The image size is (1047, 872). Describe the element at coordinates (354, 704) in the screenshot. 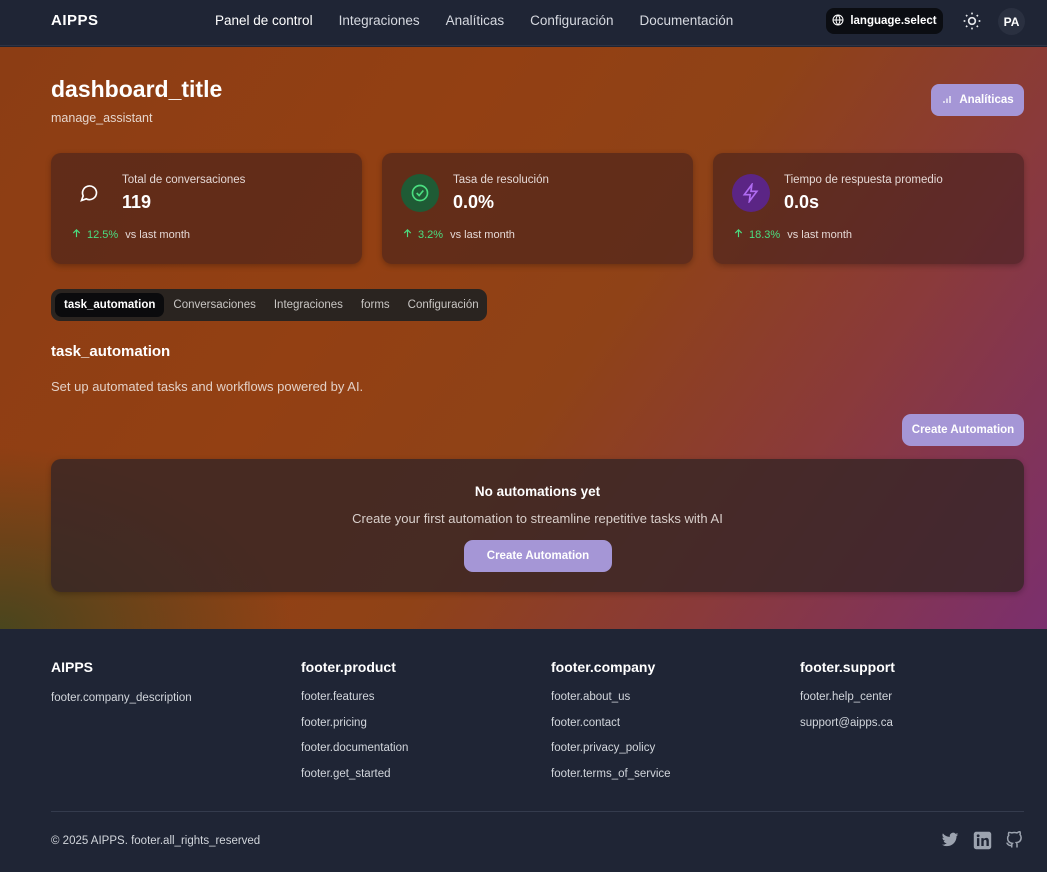

I see `footer-link-features: footer.features` at that location.